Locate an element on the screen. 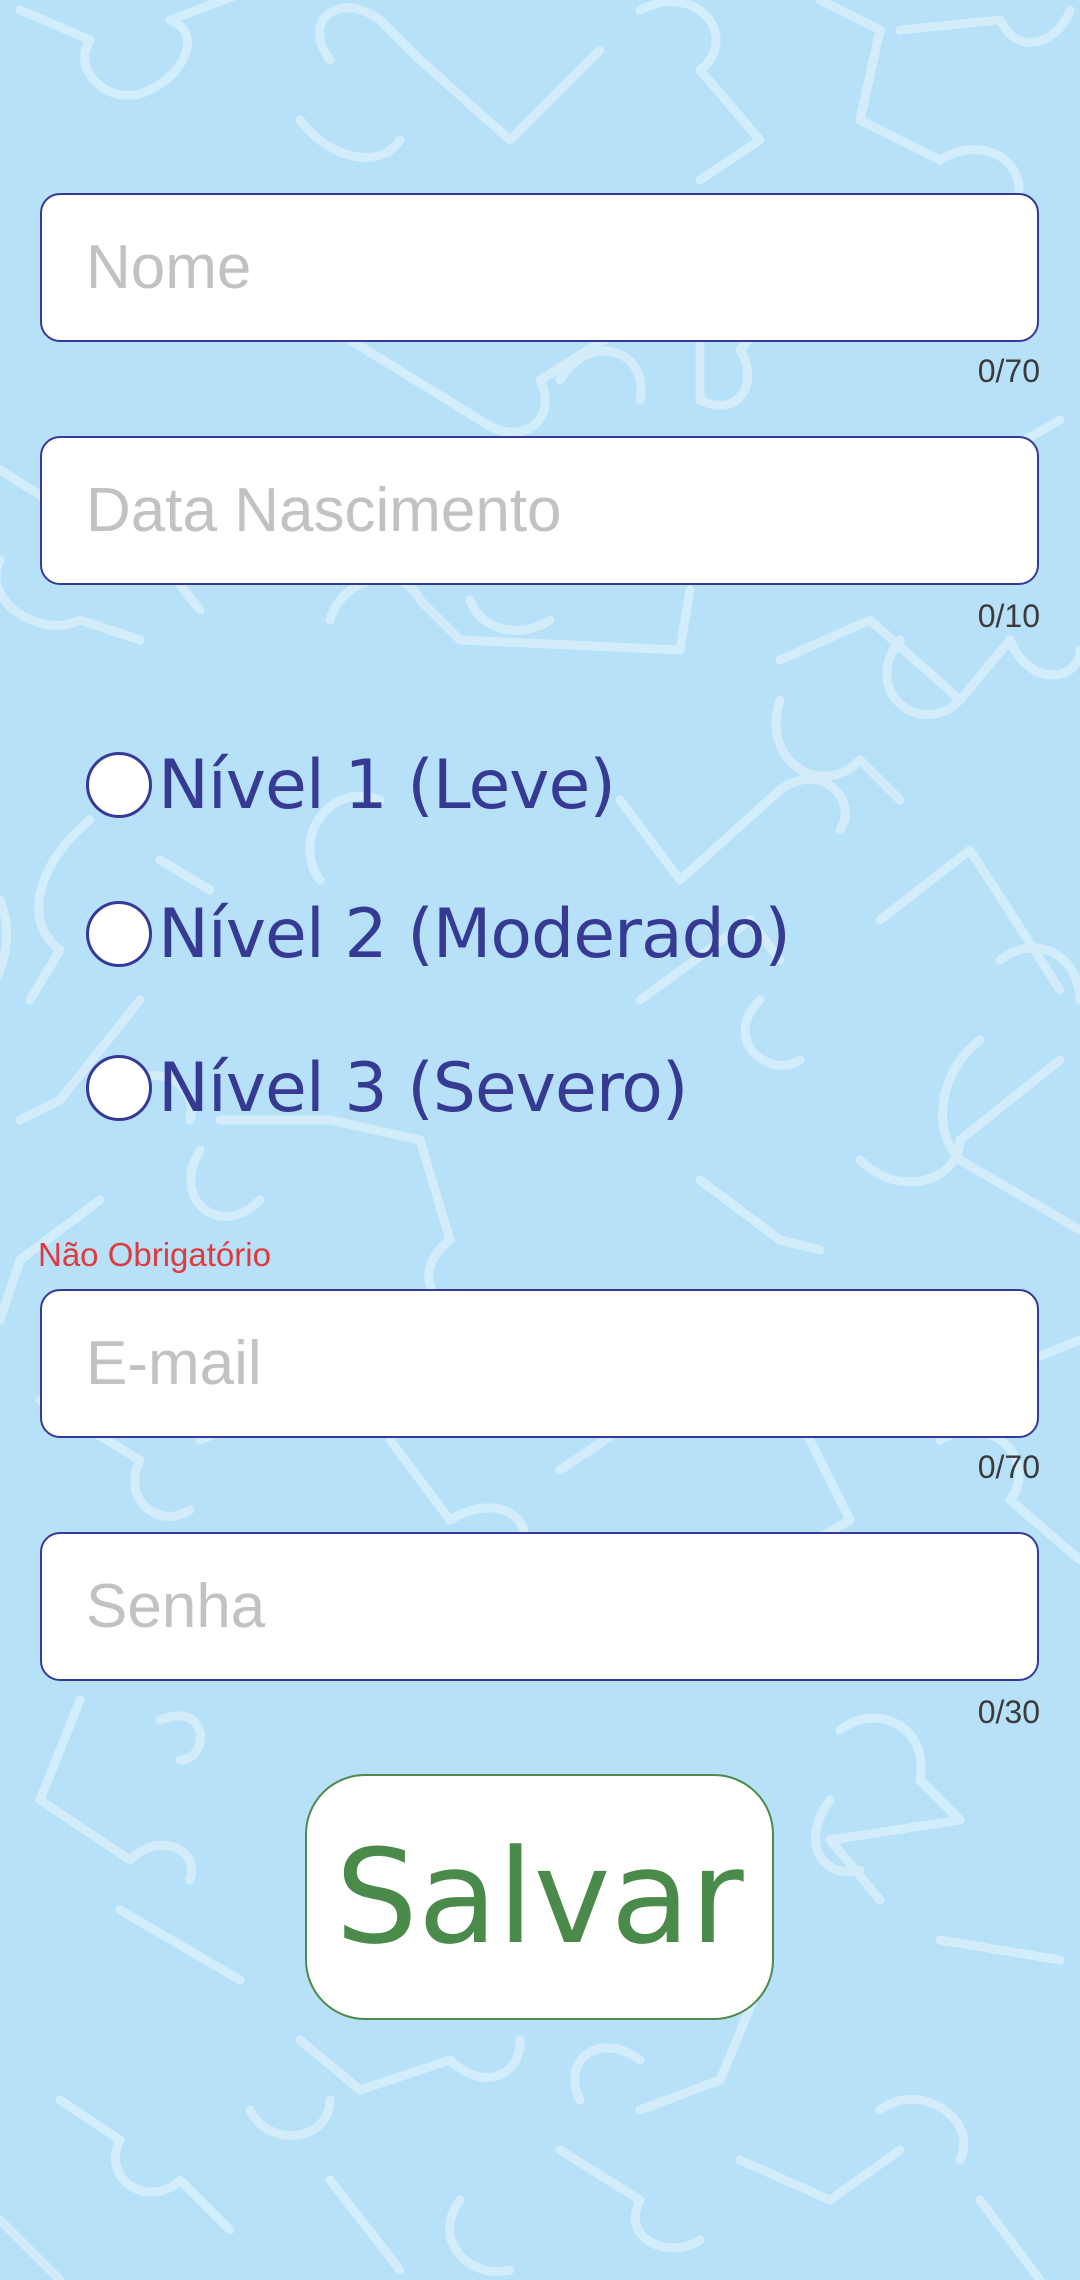 The width and height of the screenshot is (1080, 2280). name-counter: 0/70 is located at coordinates (1008, 371).